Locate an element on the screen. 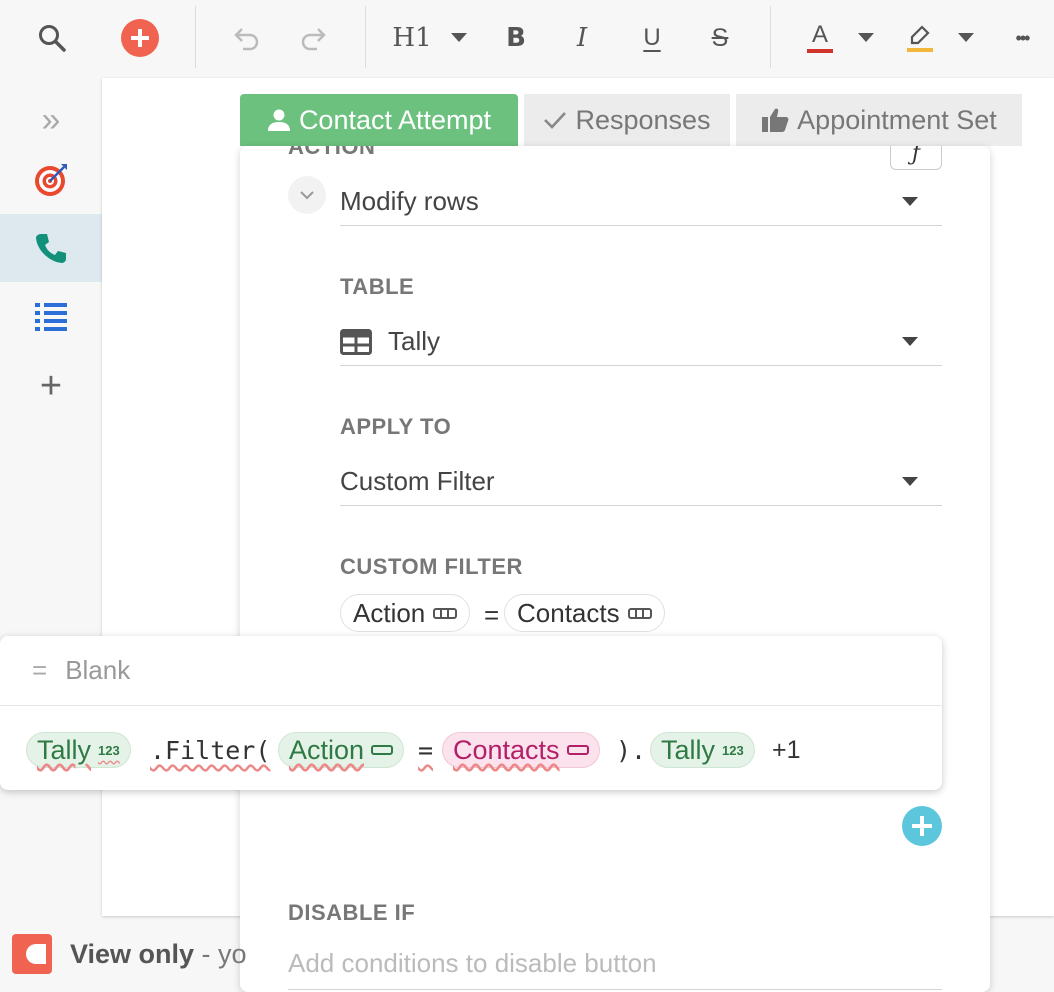 The width and height of the screenshot is (1054, 992). coda-logo-icon is located at coordinates (32, 954).